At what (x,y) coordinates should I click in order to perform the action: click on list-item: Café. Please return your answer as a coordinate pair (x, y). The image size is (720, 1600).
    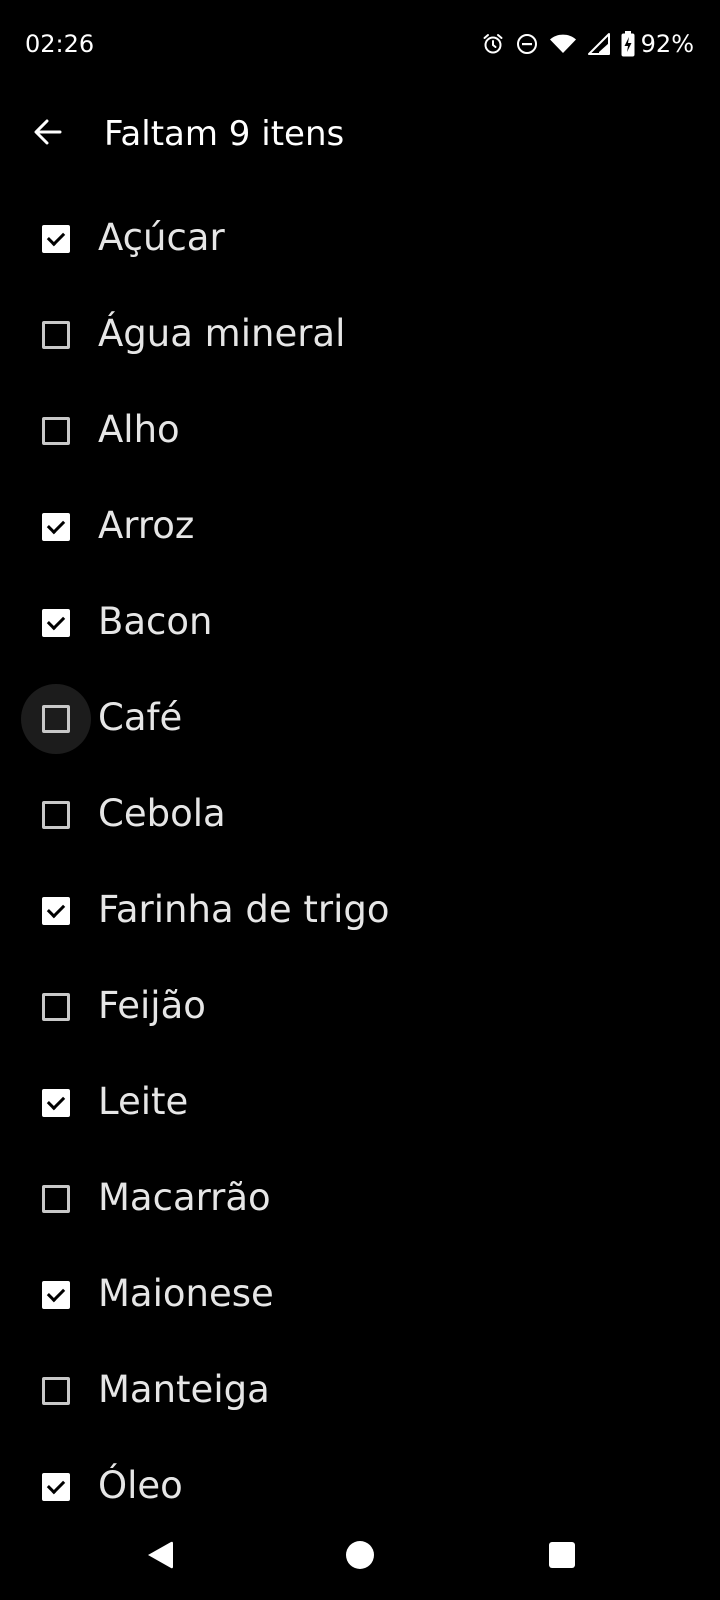
    Looking at the image, I should click on (360, 719).